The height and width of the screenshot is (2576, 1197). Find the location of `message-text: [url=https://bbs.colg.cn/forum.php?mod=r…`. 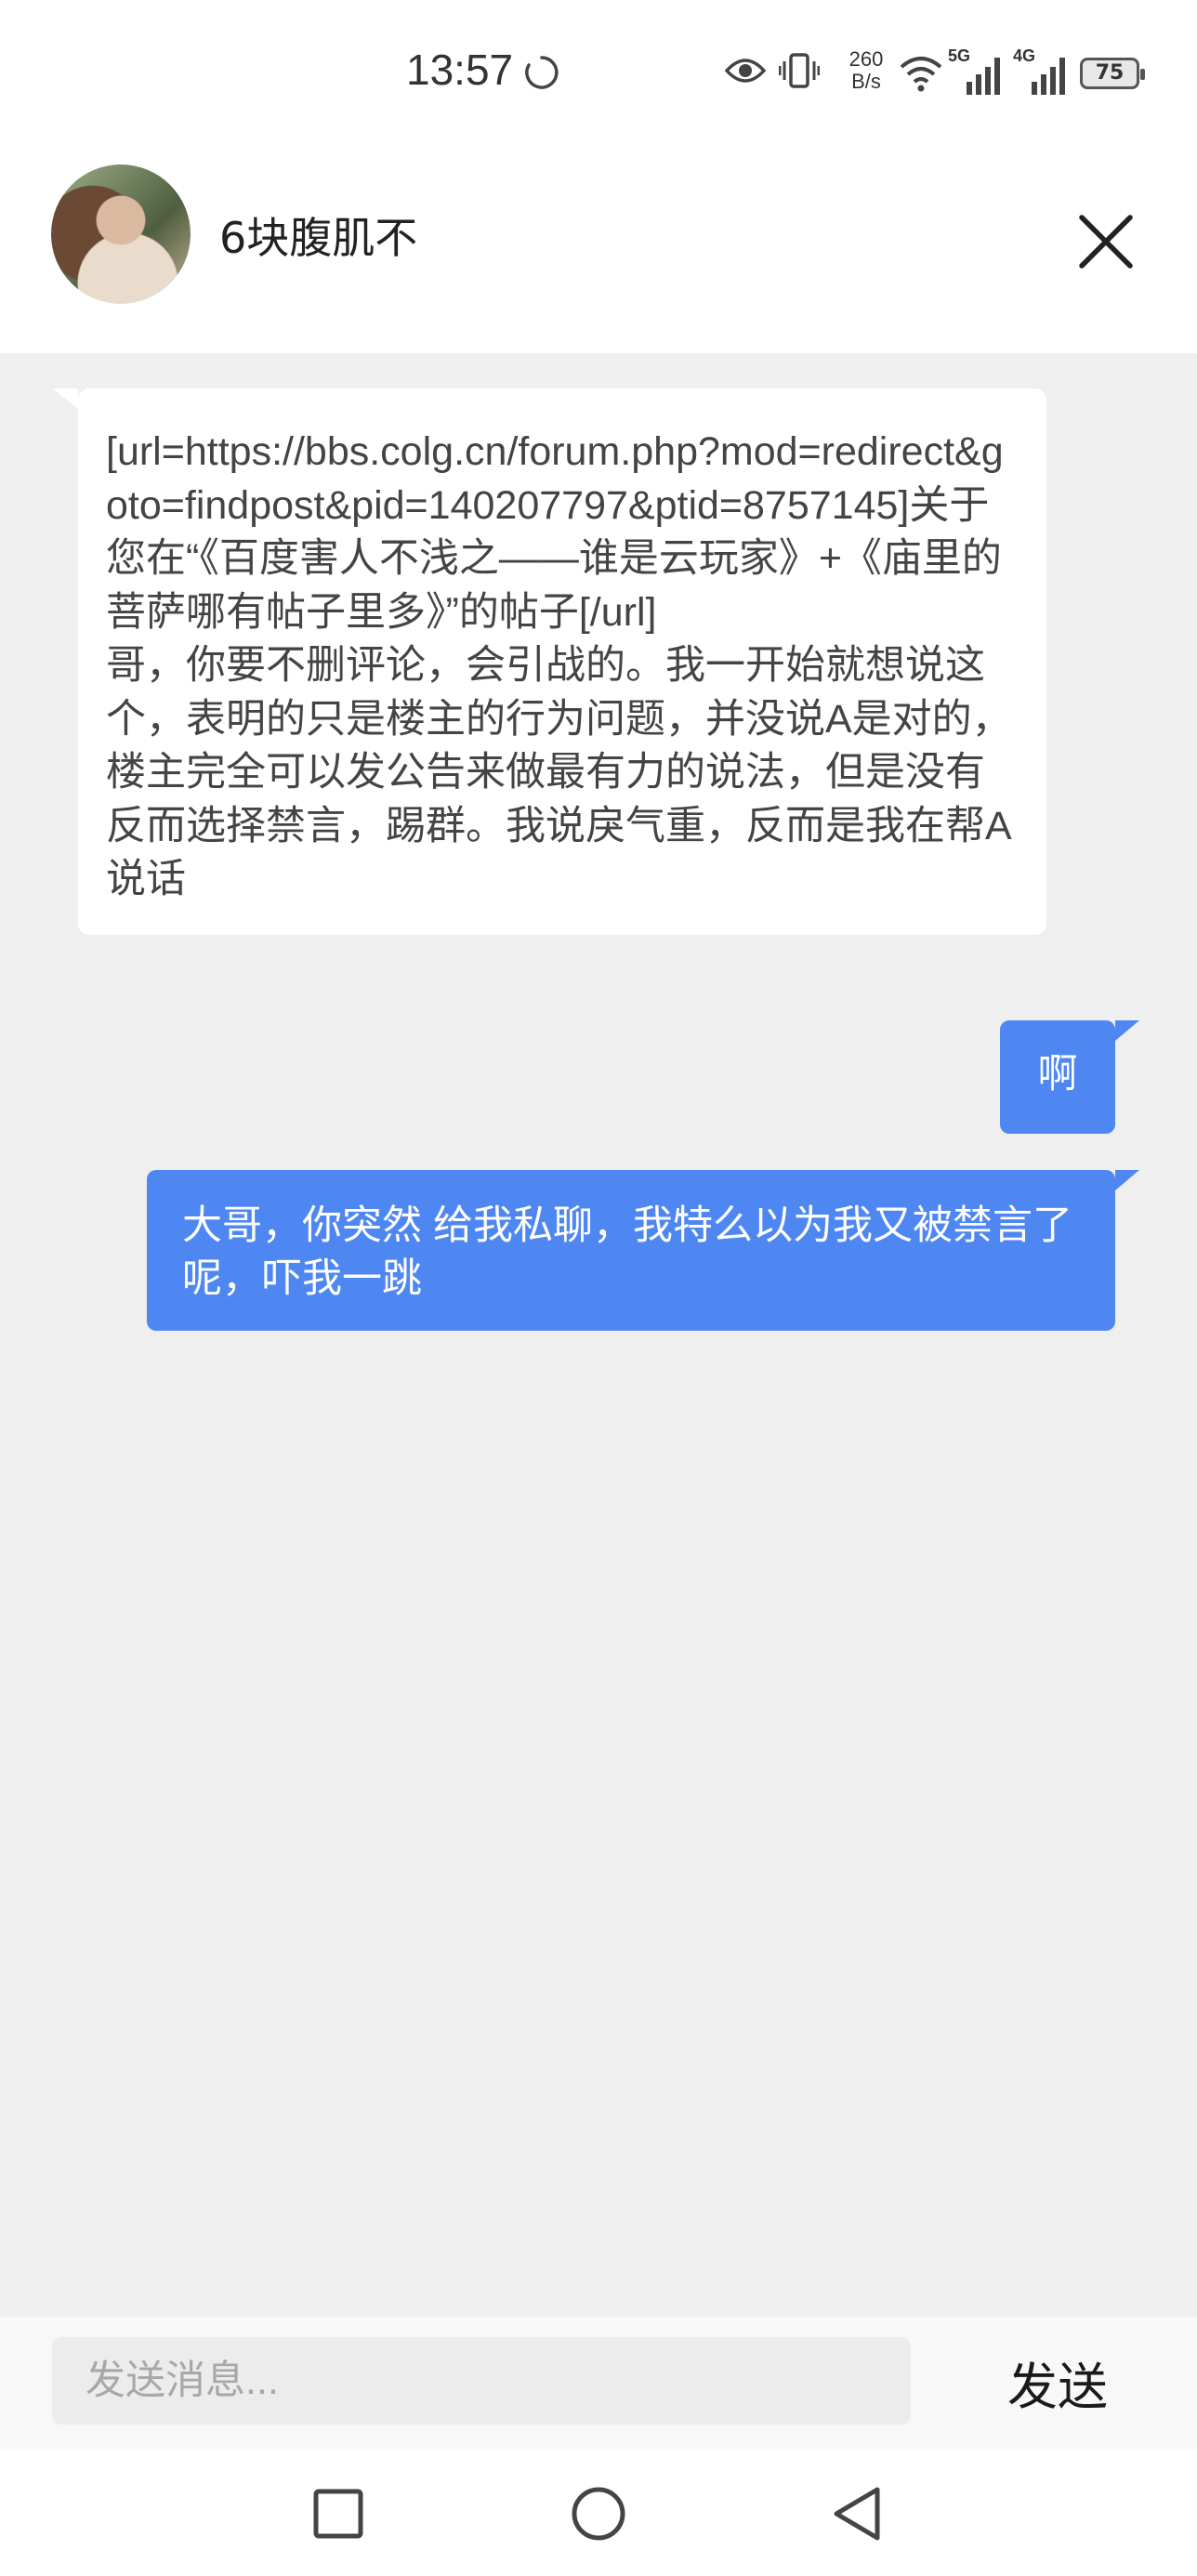

message-text: [url=https://bbs.colg.cn/forum.php?mod=r… is located at coordinates (559, 665).